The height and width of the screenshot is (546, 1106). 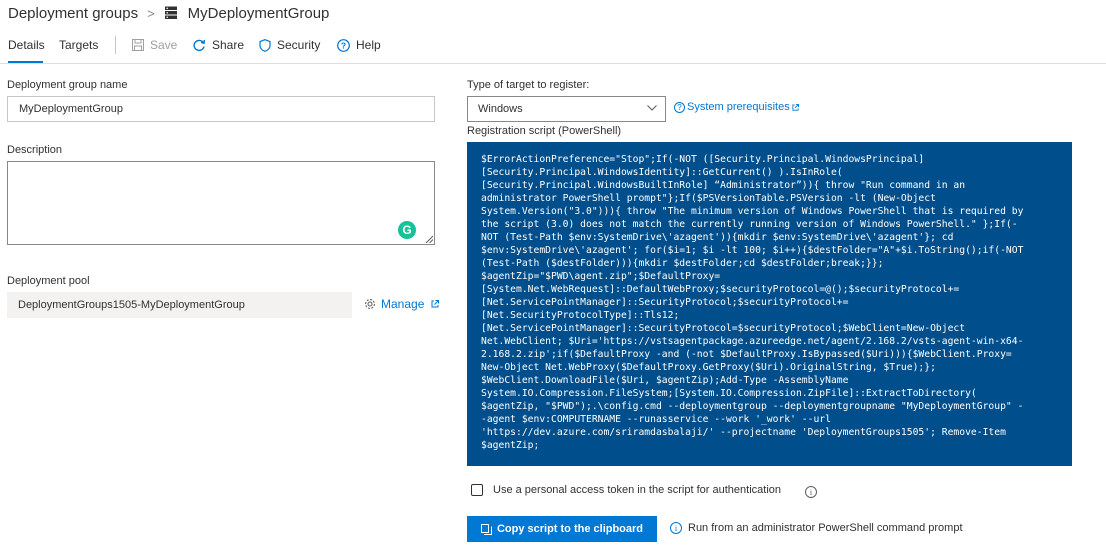 I want to click on breadcrumb: Deployment groups > MyDeploymentGroup, so click(x=168, y=13).